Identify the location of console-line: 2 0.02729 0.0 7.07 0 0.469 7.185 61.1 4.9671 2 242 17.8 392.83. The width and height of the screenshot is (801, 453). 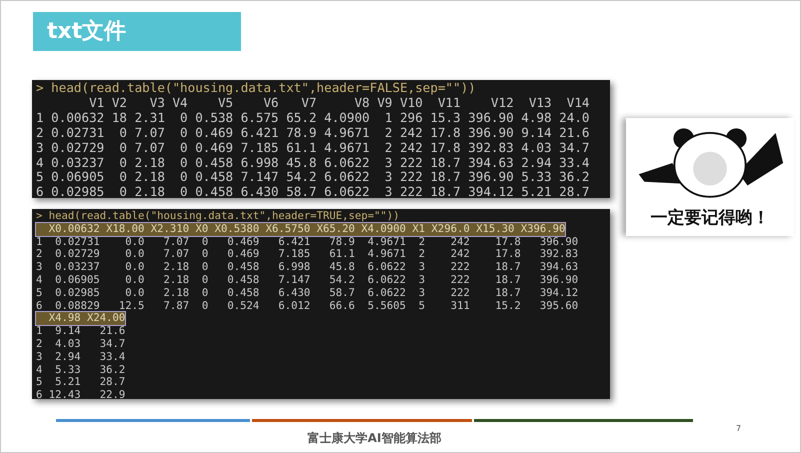
(308, 255).